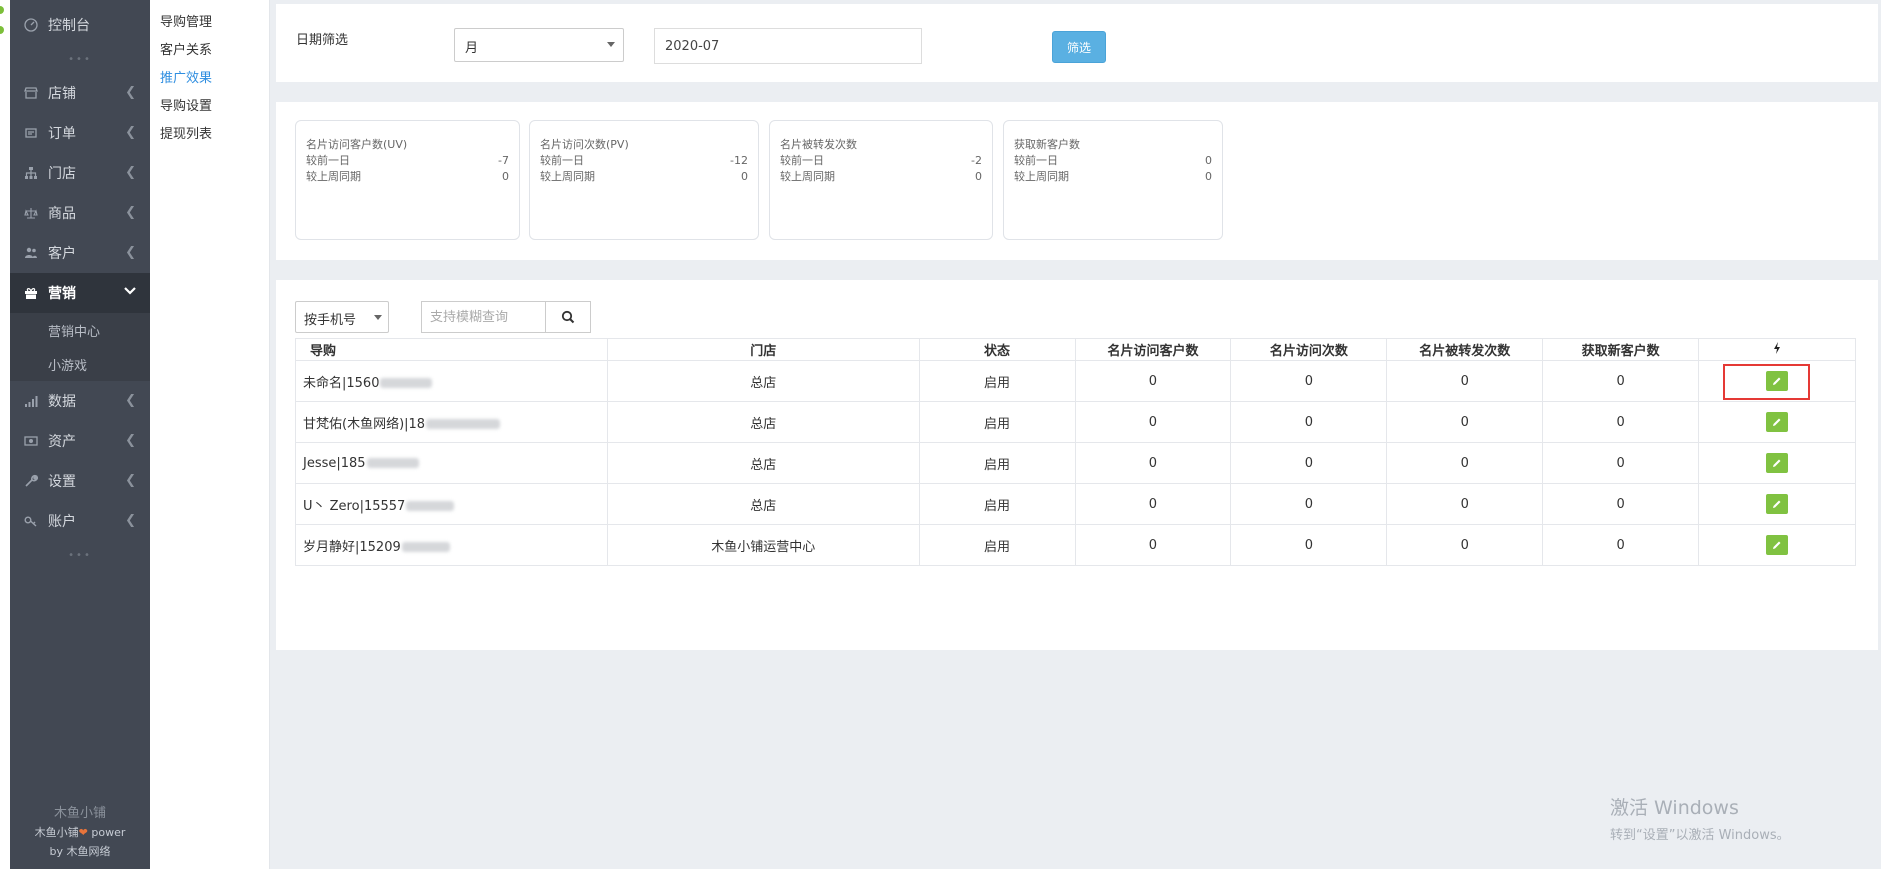 This screenshot has height=869, width=1881. I want to click on bolt-icon, so click(1777, 347).